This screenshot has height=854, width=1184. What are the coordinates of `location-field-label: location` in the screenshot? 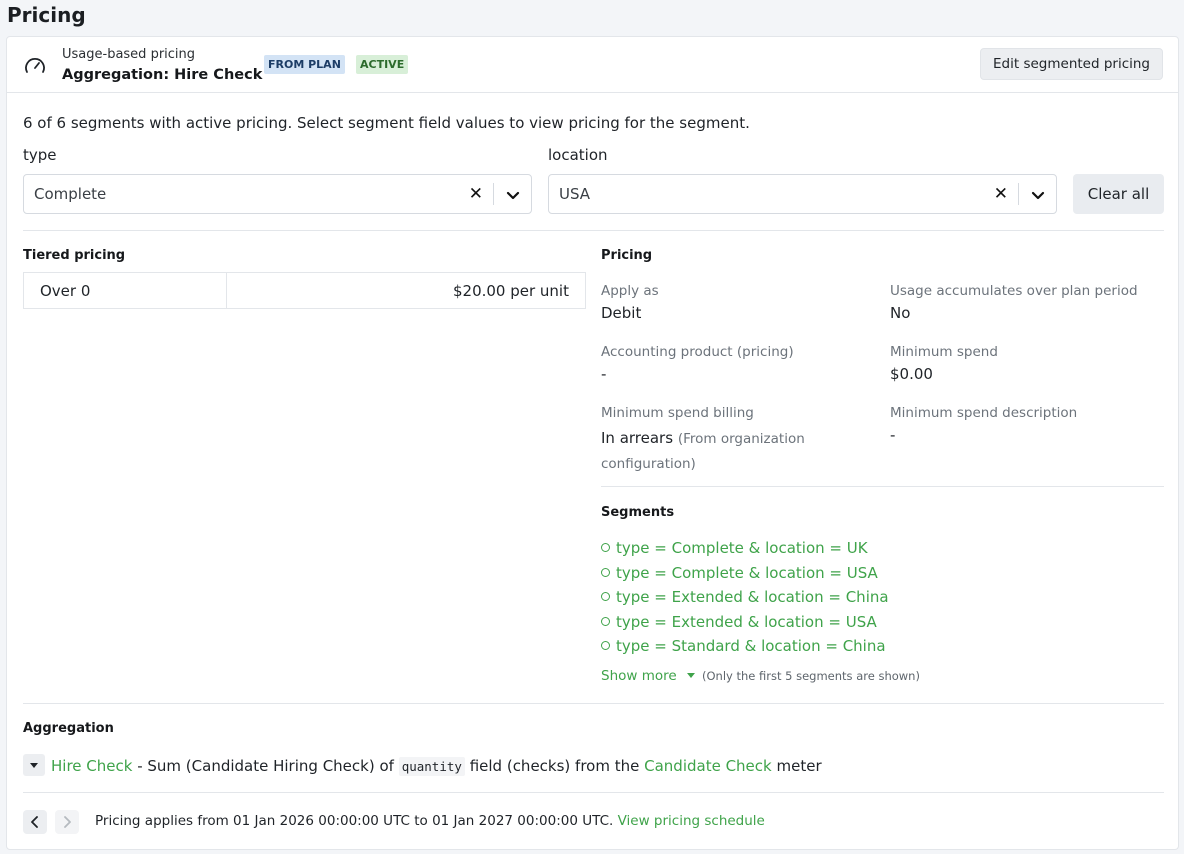 It's located at (578, 155).